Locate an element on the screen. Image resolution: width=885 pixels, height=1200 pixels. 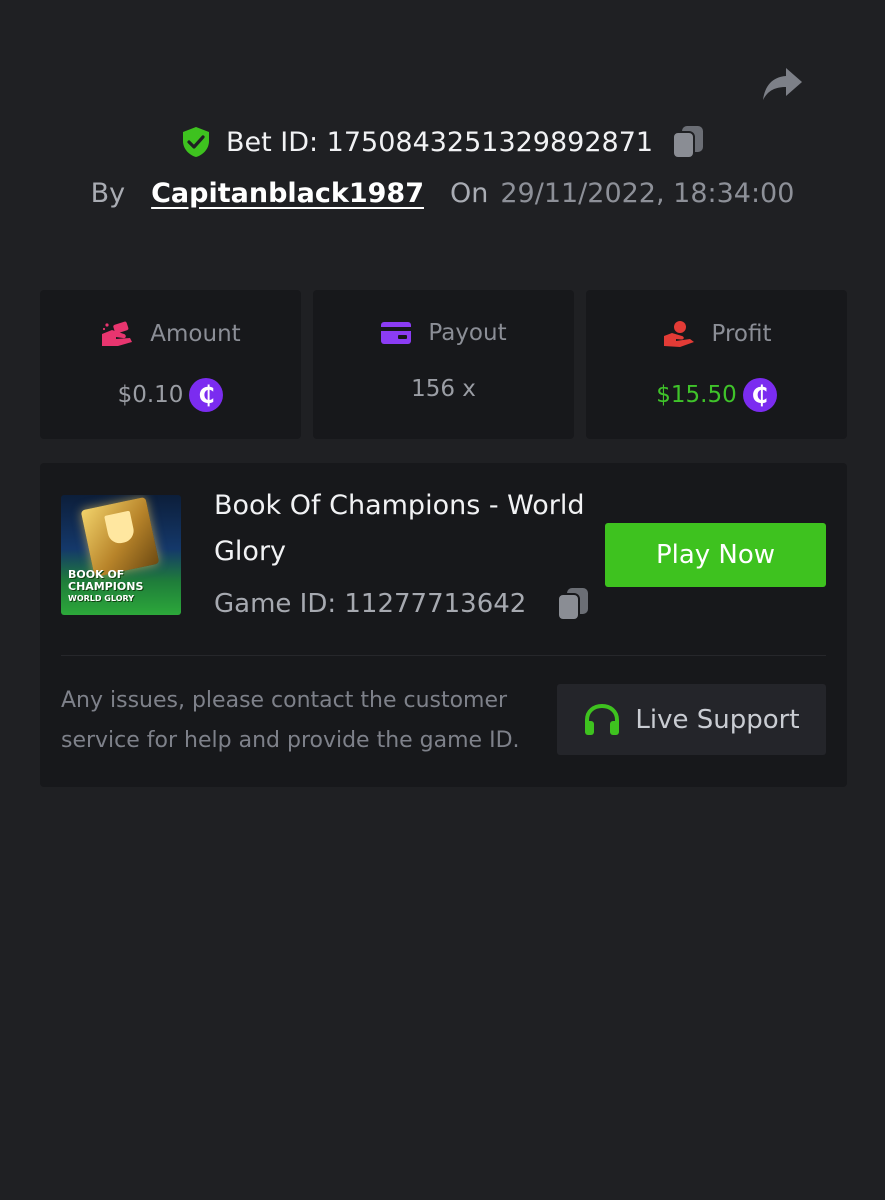
bet-id-text: Bet ID: 1750843251329892871 is located at coordinates (439, 142).